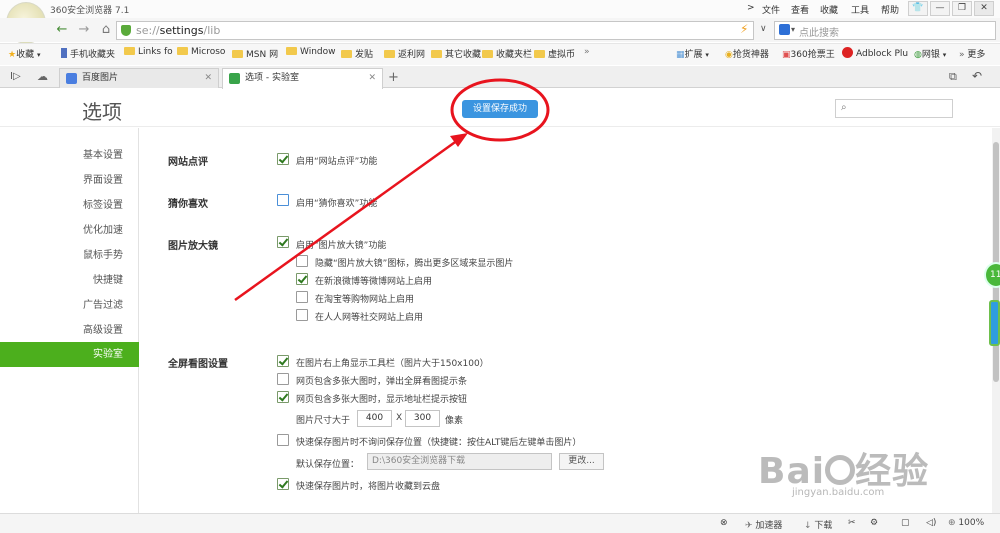 This screenshot has height=533, width=1000. What do you see at coordinates (382, 382) in the screenshot?
I see `fullscreen-prompt-label: 网页包含多张大图时，弹出全屏看图提示条` at bounding box center [382, 382].